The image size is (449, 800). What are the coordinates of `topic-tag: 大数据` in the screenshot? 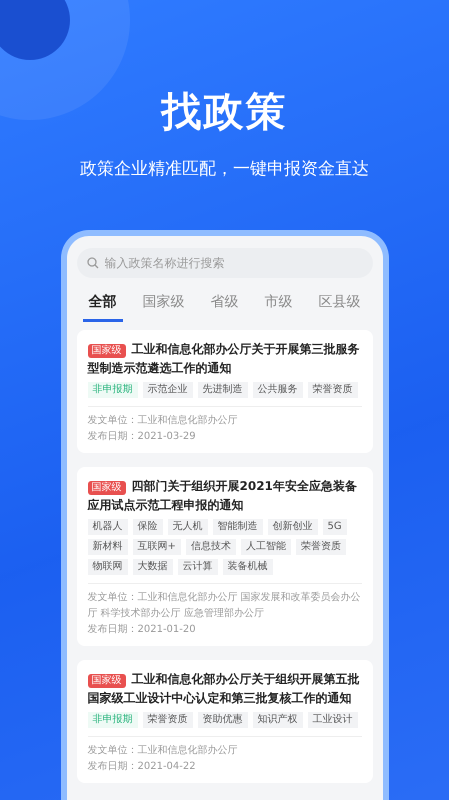 It's located at (152, 567).